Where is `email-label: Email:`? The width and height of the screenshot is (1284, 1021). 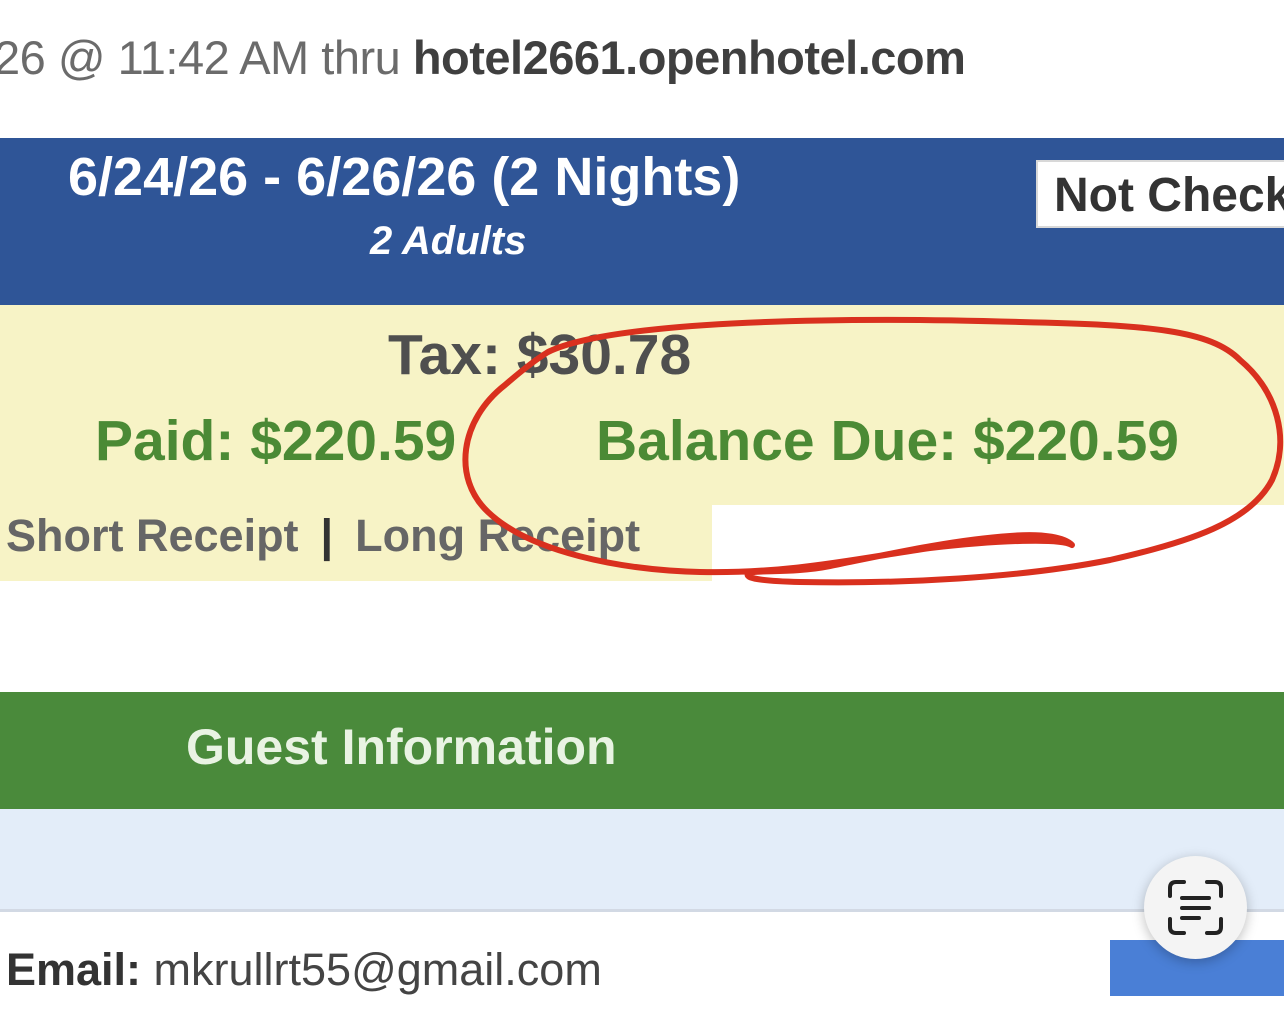 email-label: Email: is located at coordinates (74, 969).